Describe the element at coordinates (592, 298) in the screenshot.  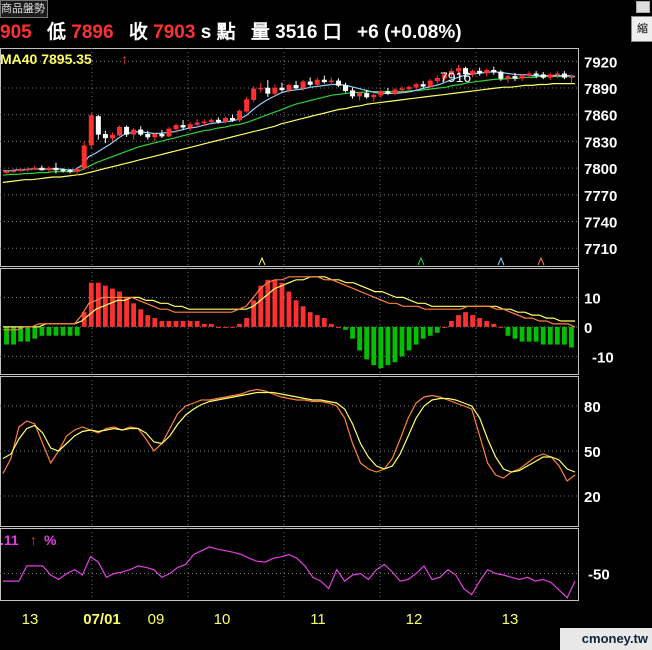
I see `y-tick-label: 10` at that location.